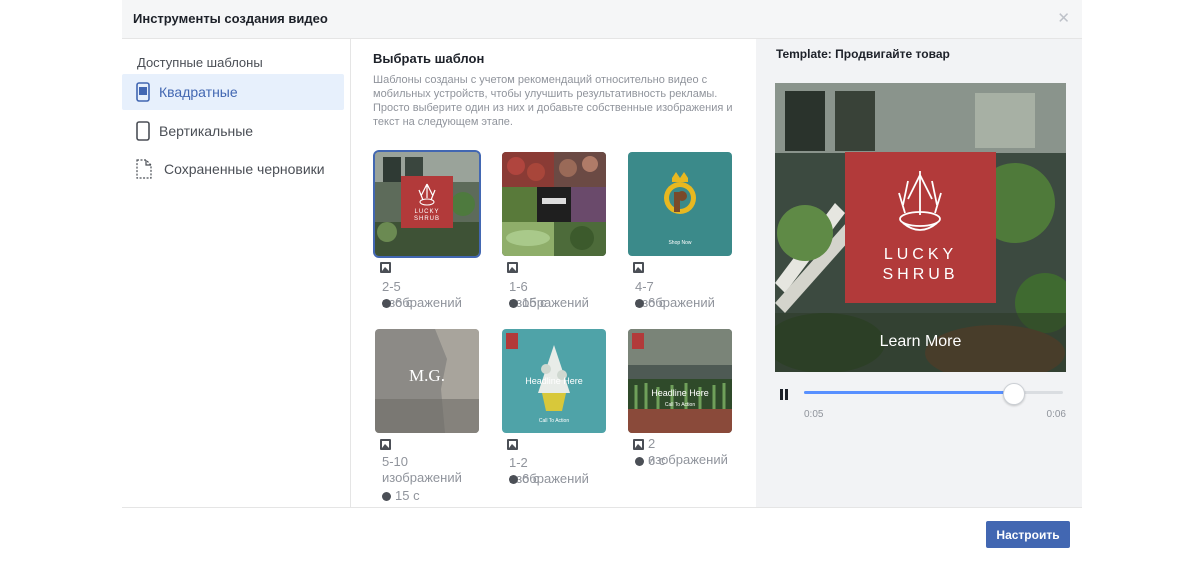 The height and width of the screenshot is (564, 1204). Describe the element at coordinates (230, 18) in the screenshot. I see `dialog-title: Инструменты создания видео` at that location.